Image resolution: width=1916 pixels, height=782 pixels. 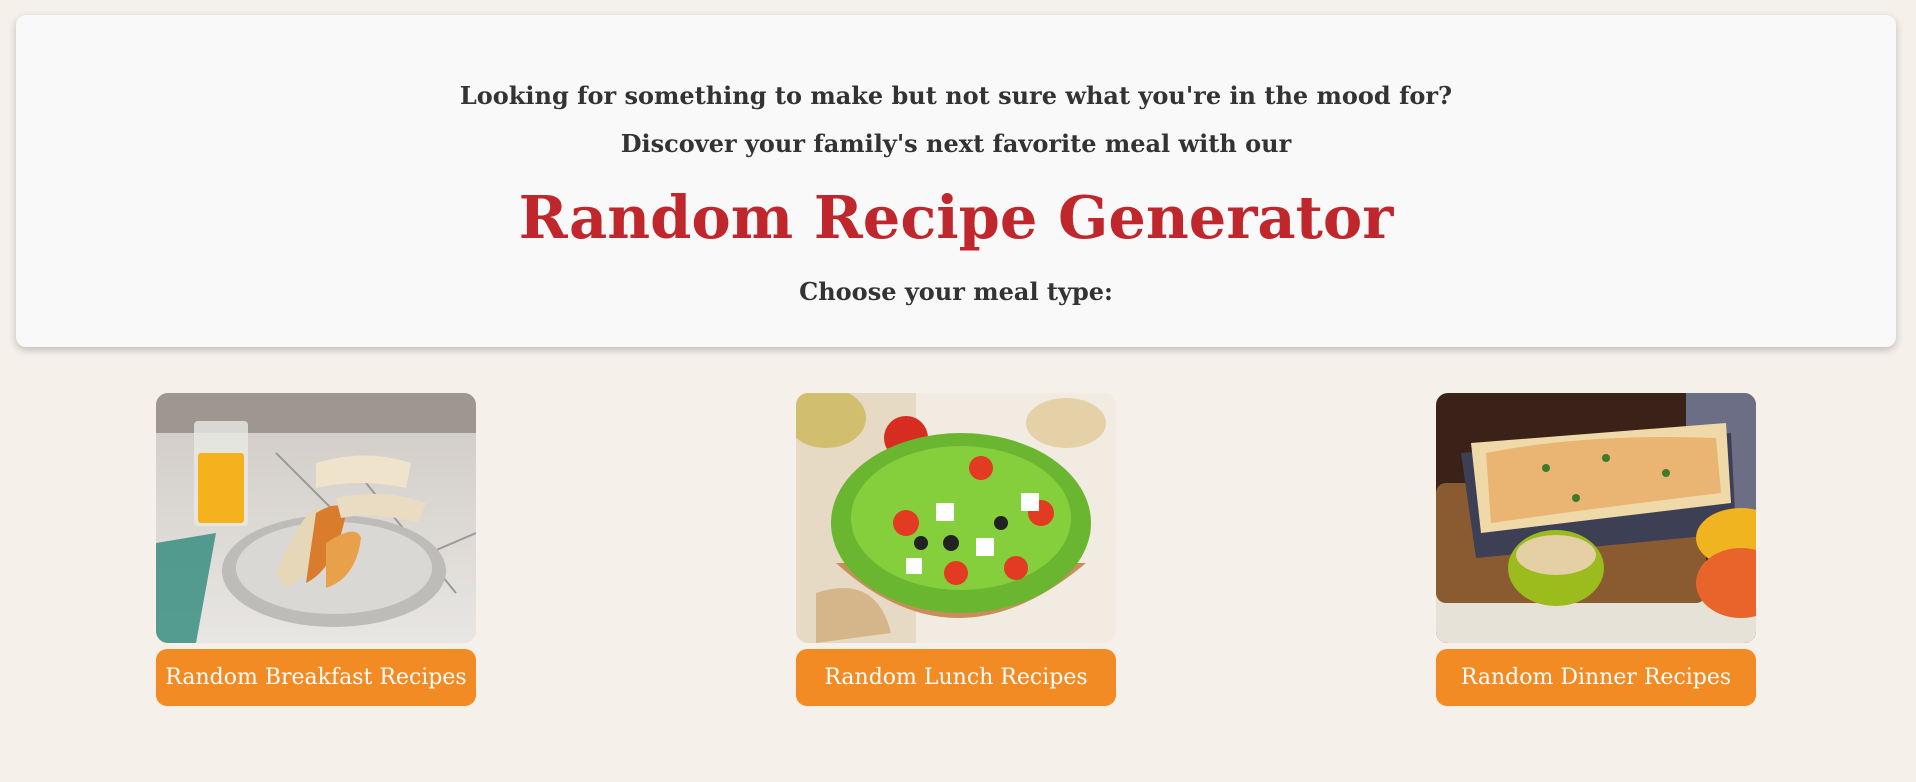 I want to click on breakfast-image, so click(x=316, y=518).